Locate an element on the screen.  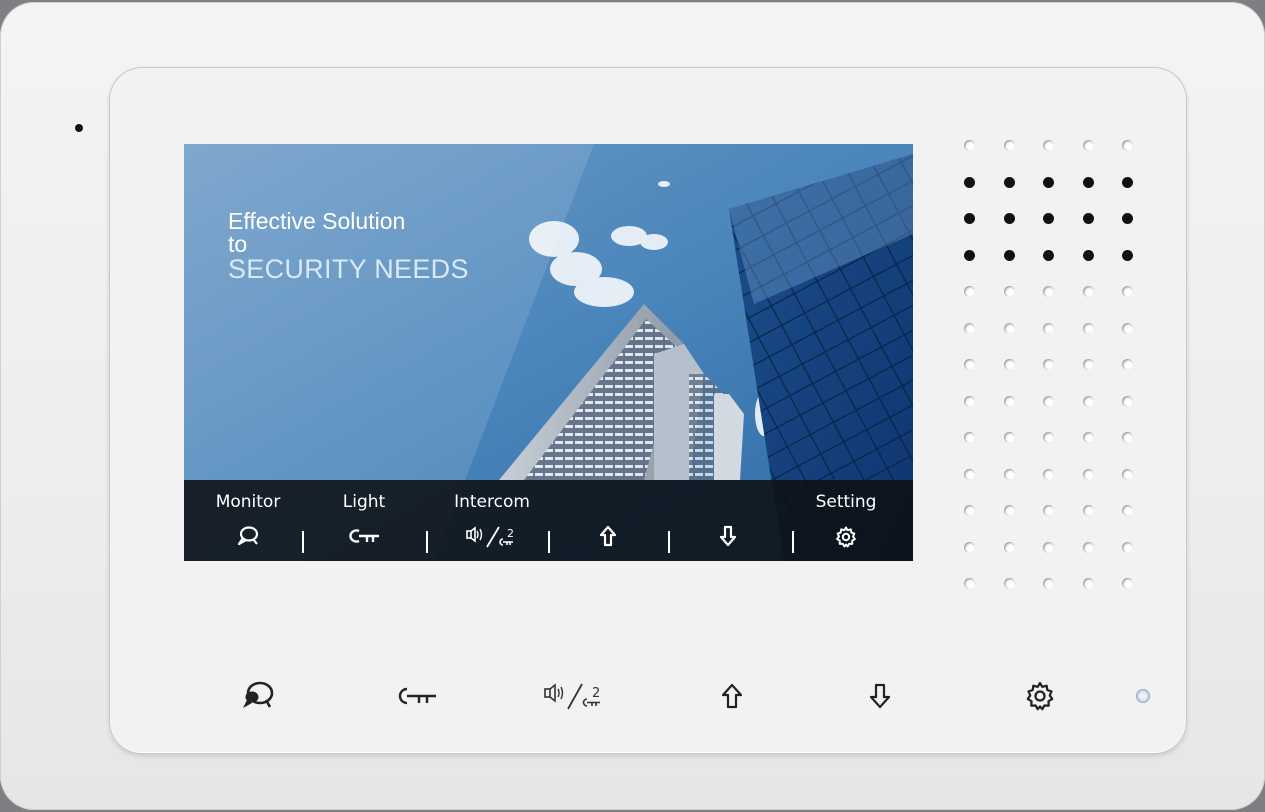
headline-line-1: Effective Solution is located at coordinates (317, 221).